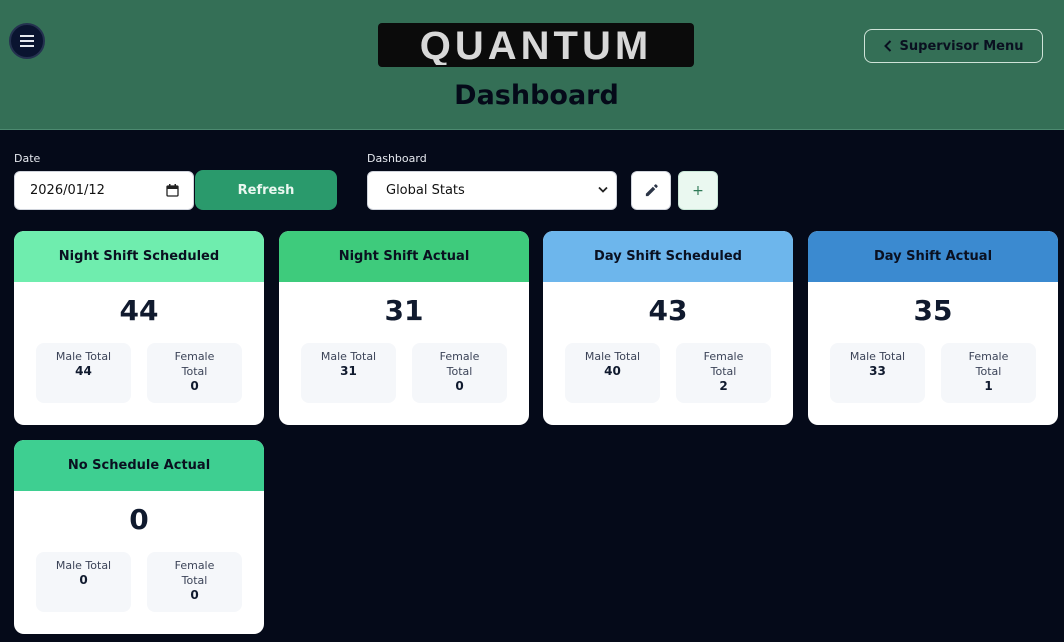  I want to click on male-total-value: 0, so click(83, 580).